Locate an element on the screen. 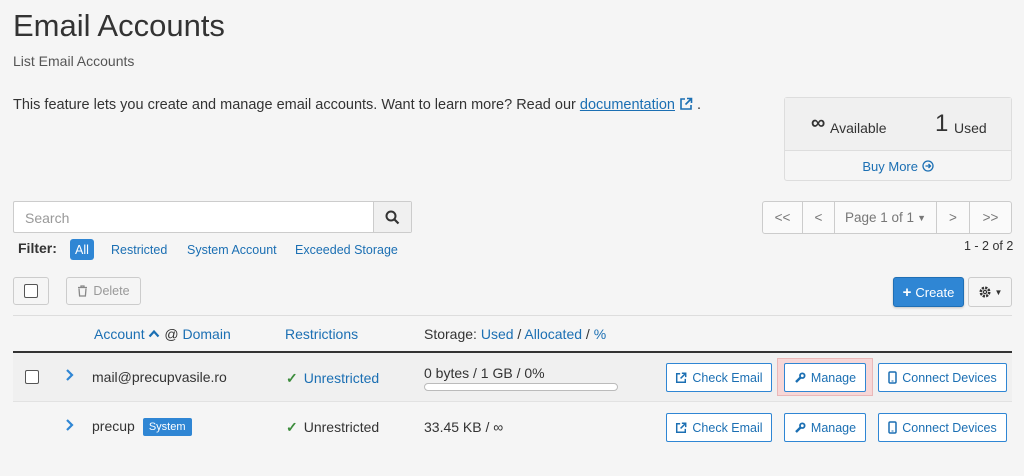 The height and width of the screenshot is (476, 1024). search-placeholder: Search is located at coordinates (47, 218).